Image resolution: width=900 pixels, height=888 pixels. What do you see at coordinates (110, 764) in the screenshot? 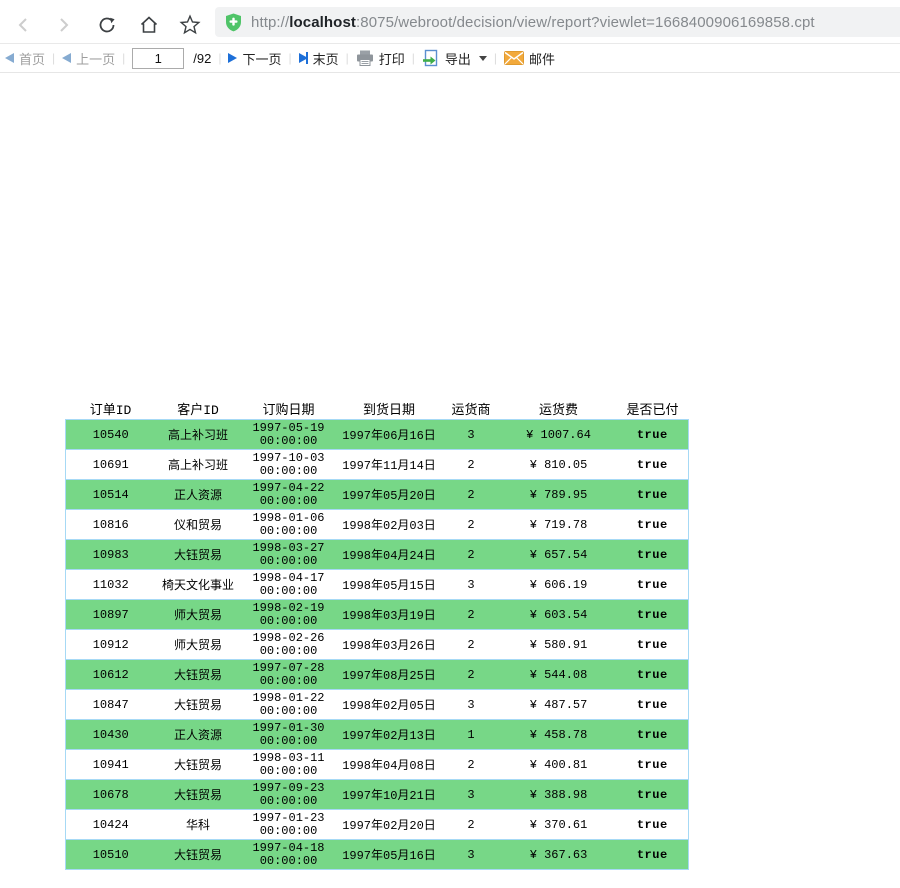
I see `cell-order-id: 10941` at bounding box center [110, 764].